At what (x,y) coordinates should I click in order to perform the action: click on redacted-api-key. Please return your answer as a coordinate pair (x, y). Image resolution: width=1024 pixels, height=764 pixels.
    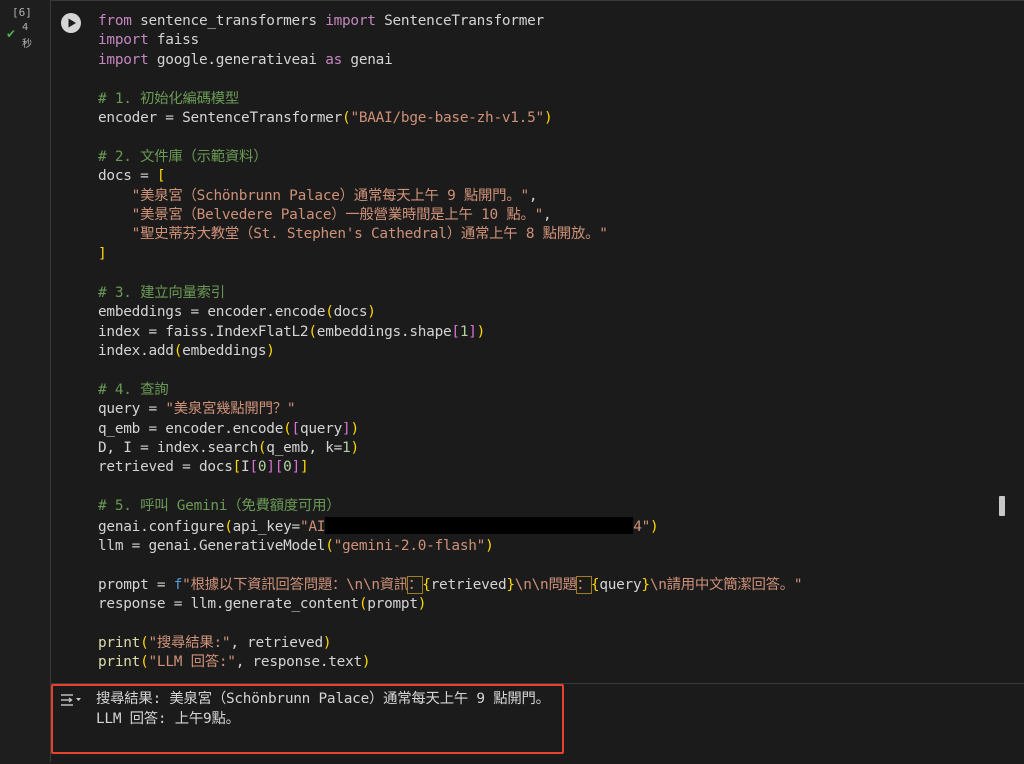
    Looking at the image, I should click on (479, 525).